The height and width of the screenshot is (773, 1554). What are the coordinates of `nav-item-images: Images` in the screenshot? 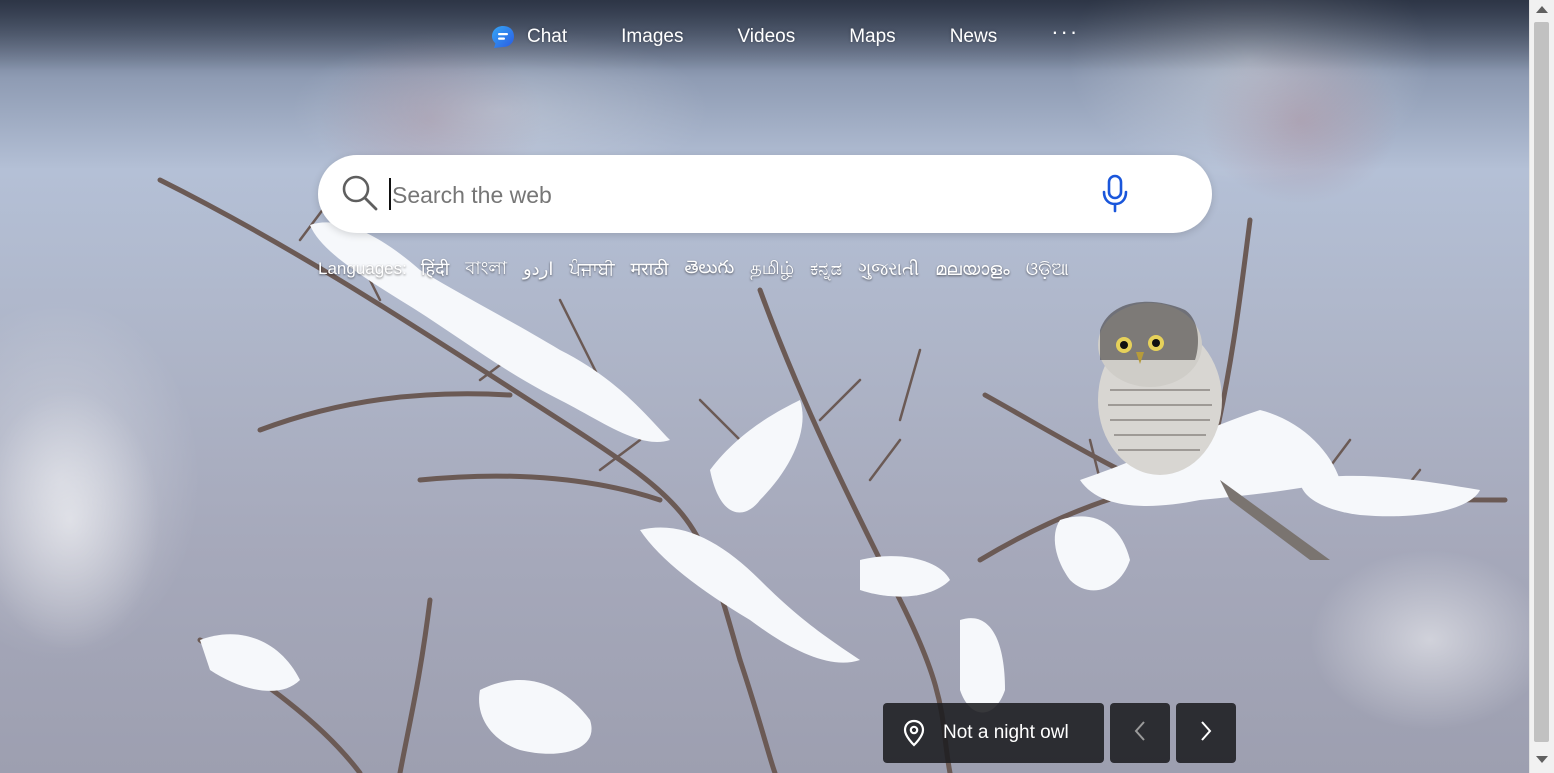 It's located at (652, 37).